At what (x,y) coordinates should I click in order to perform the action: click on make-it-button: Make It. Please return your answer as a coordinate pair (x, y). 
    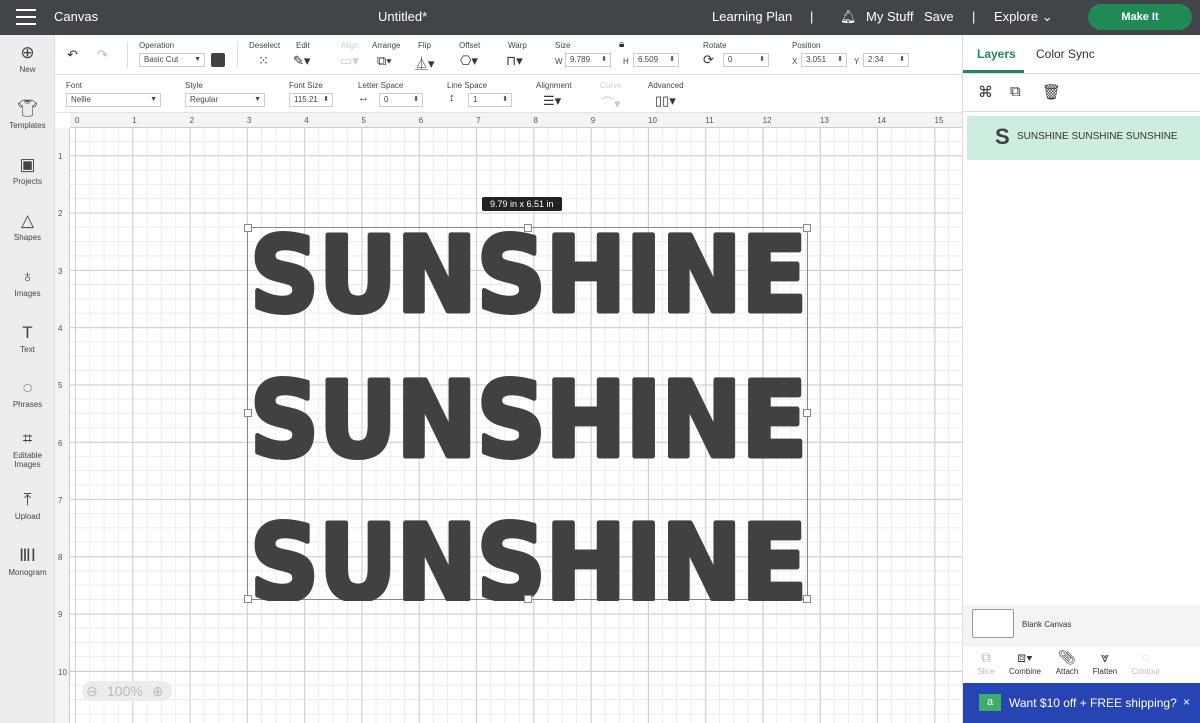
    Looking at the image, I should click on (1140, 17).